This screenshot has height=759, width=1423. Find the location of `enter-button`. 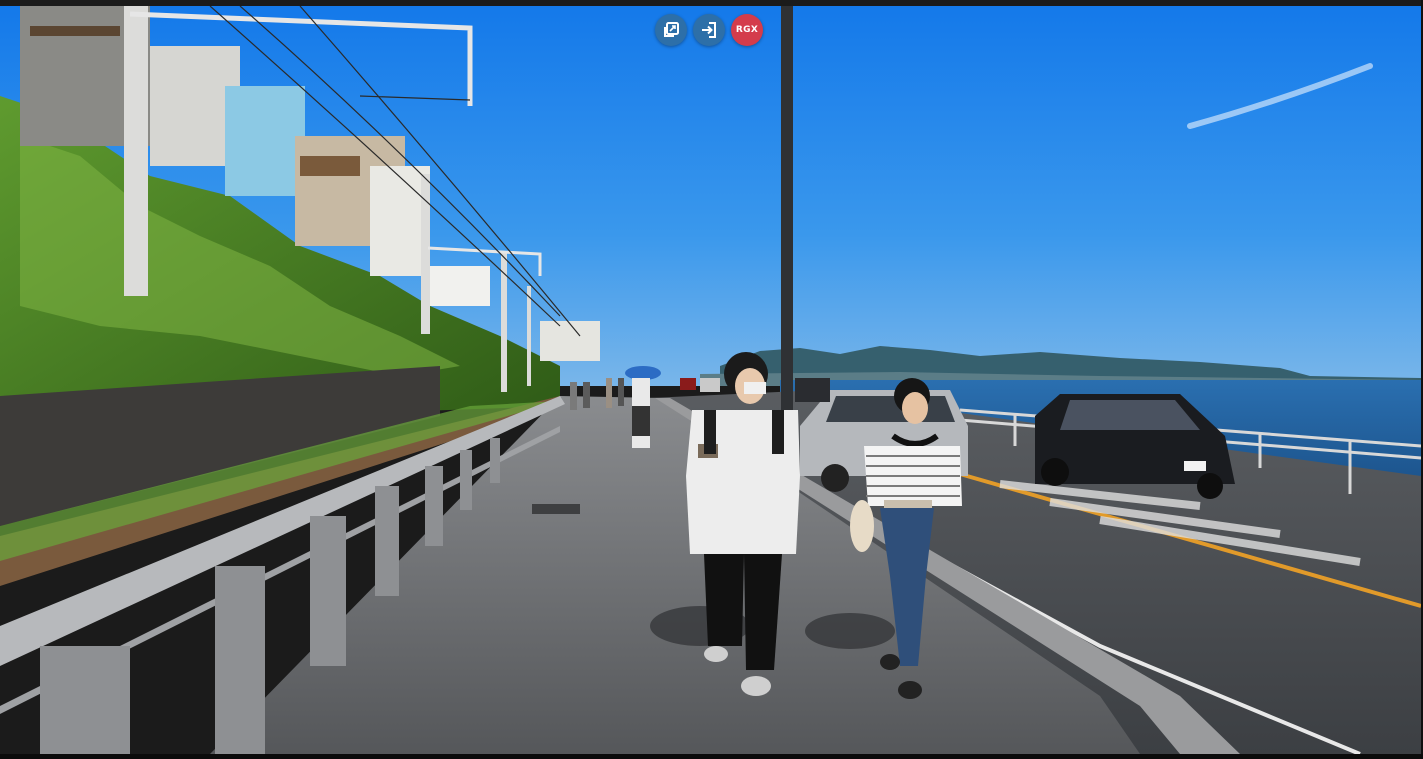

enter-button is located at coordinates (709, 30).